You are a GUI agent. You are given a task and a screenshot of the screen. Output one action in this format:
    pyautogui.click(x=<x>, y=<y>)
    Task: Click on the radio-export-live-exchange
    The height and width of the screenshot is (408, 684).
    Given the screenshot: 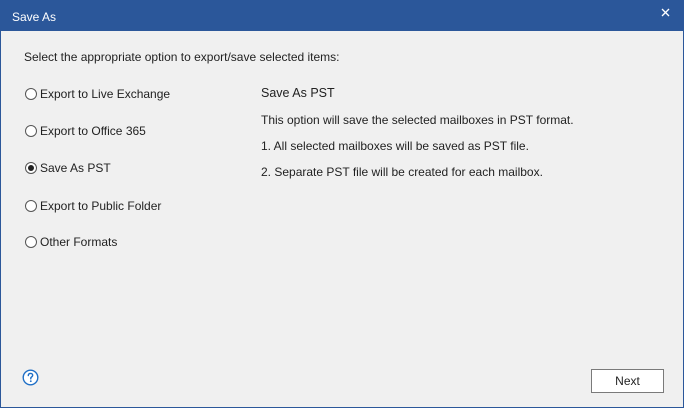 What is the action you would take?
    pyautogui.click(x=31, y=94)
    